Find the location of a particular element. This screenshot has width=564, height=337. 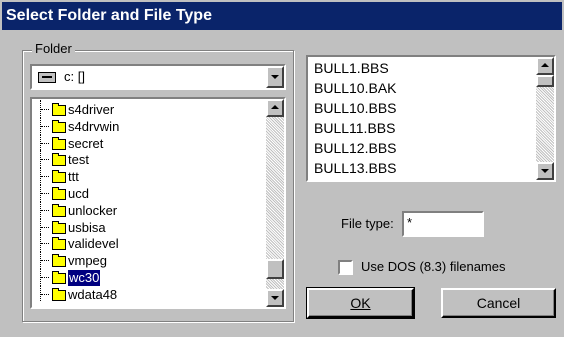

drive-dropdown-button is located at coordinates (275, 77).